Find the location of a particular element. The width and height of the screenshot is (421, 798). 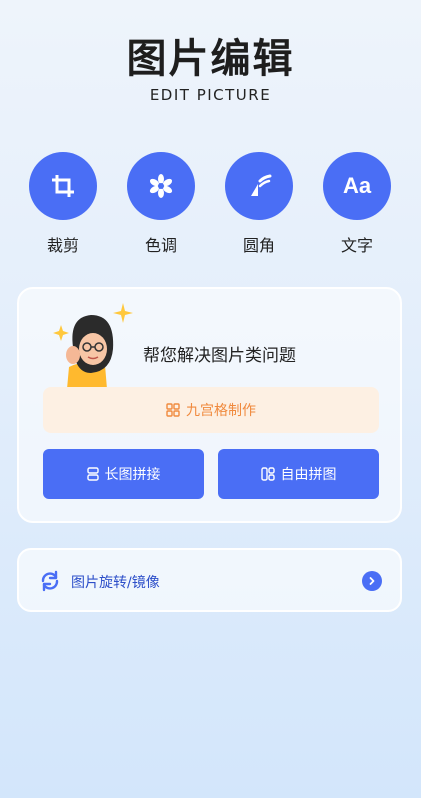

chevron-right-icon is located at coordinates (372, 581).